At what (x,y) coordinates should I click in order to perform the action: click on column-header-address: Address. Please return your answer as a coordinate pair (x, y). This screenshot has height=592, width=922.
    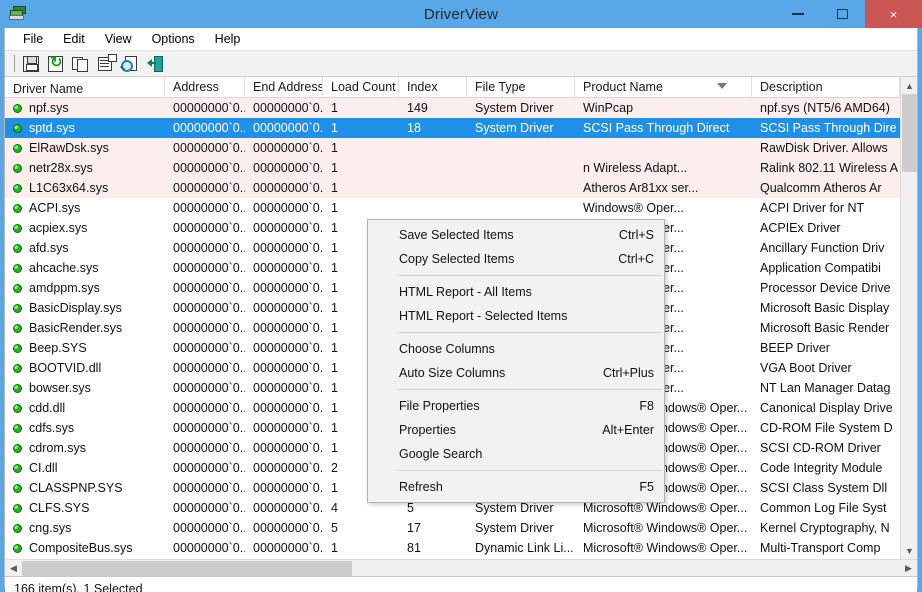
    Looking at the image, I should click on (205, 87).